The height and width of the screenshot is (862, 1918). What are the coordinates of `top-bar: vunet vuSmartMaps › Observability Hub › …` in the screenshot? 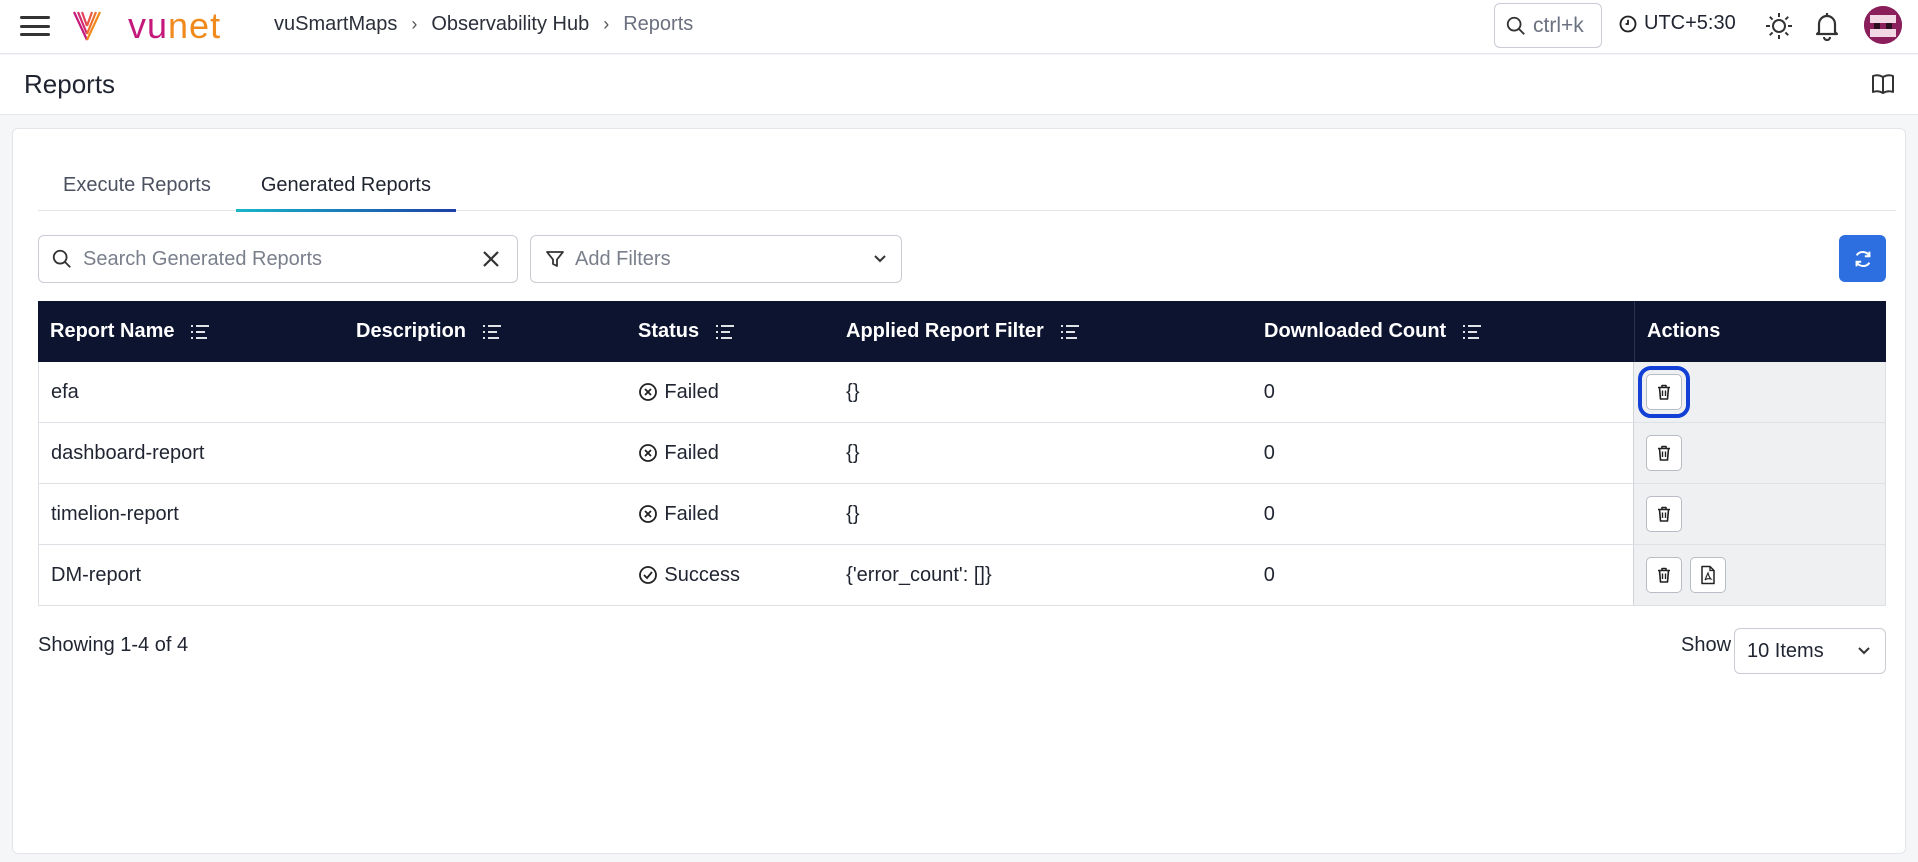 It's located at (959, 27).